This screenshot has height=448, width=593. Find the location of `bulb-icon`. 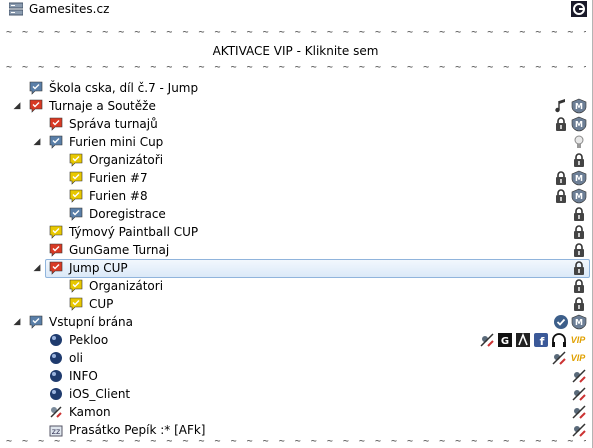

bulb-icon is located at coordinates (579, 142).